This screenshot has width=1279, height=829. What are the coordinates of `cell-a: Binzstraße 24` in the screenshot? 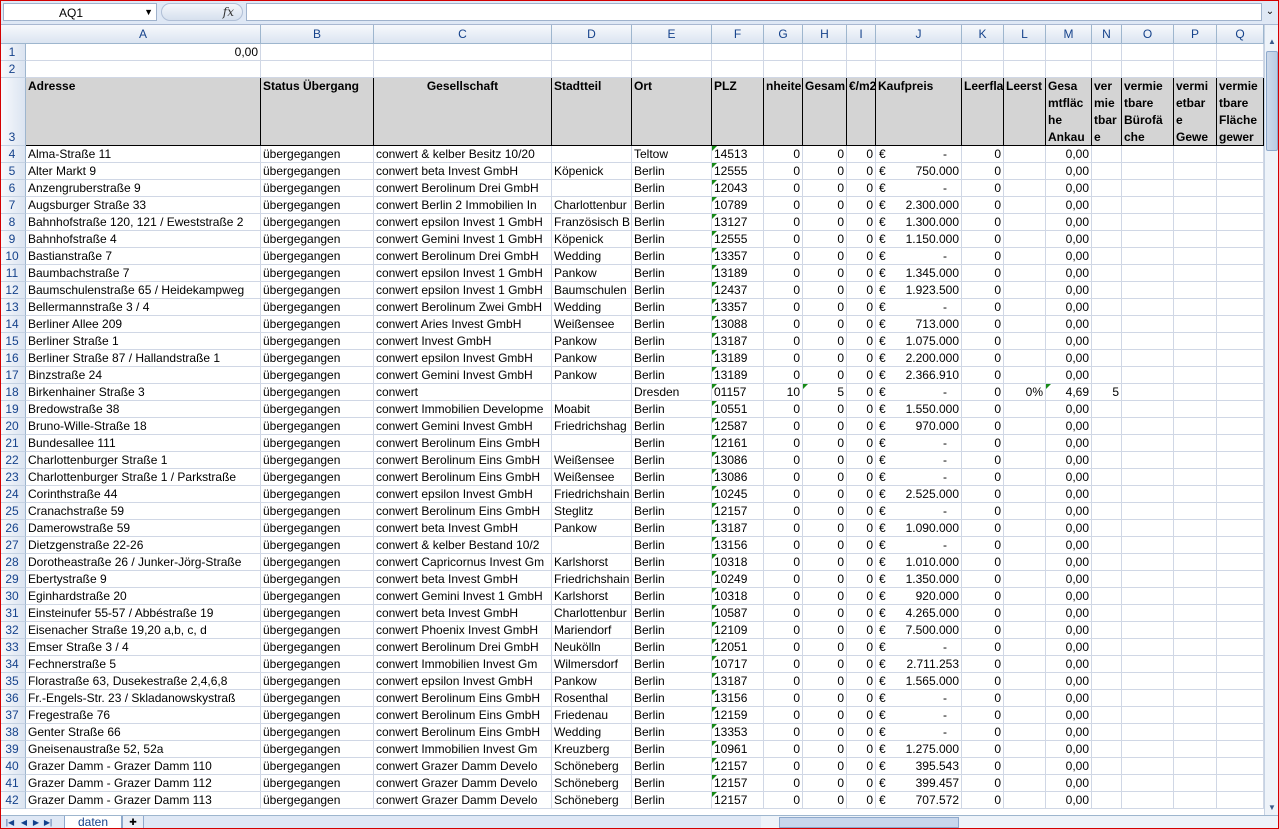 It's located at (143, 375).